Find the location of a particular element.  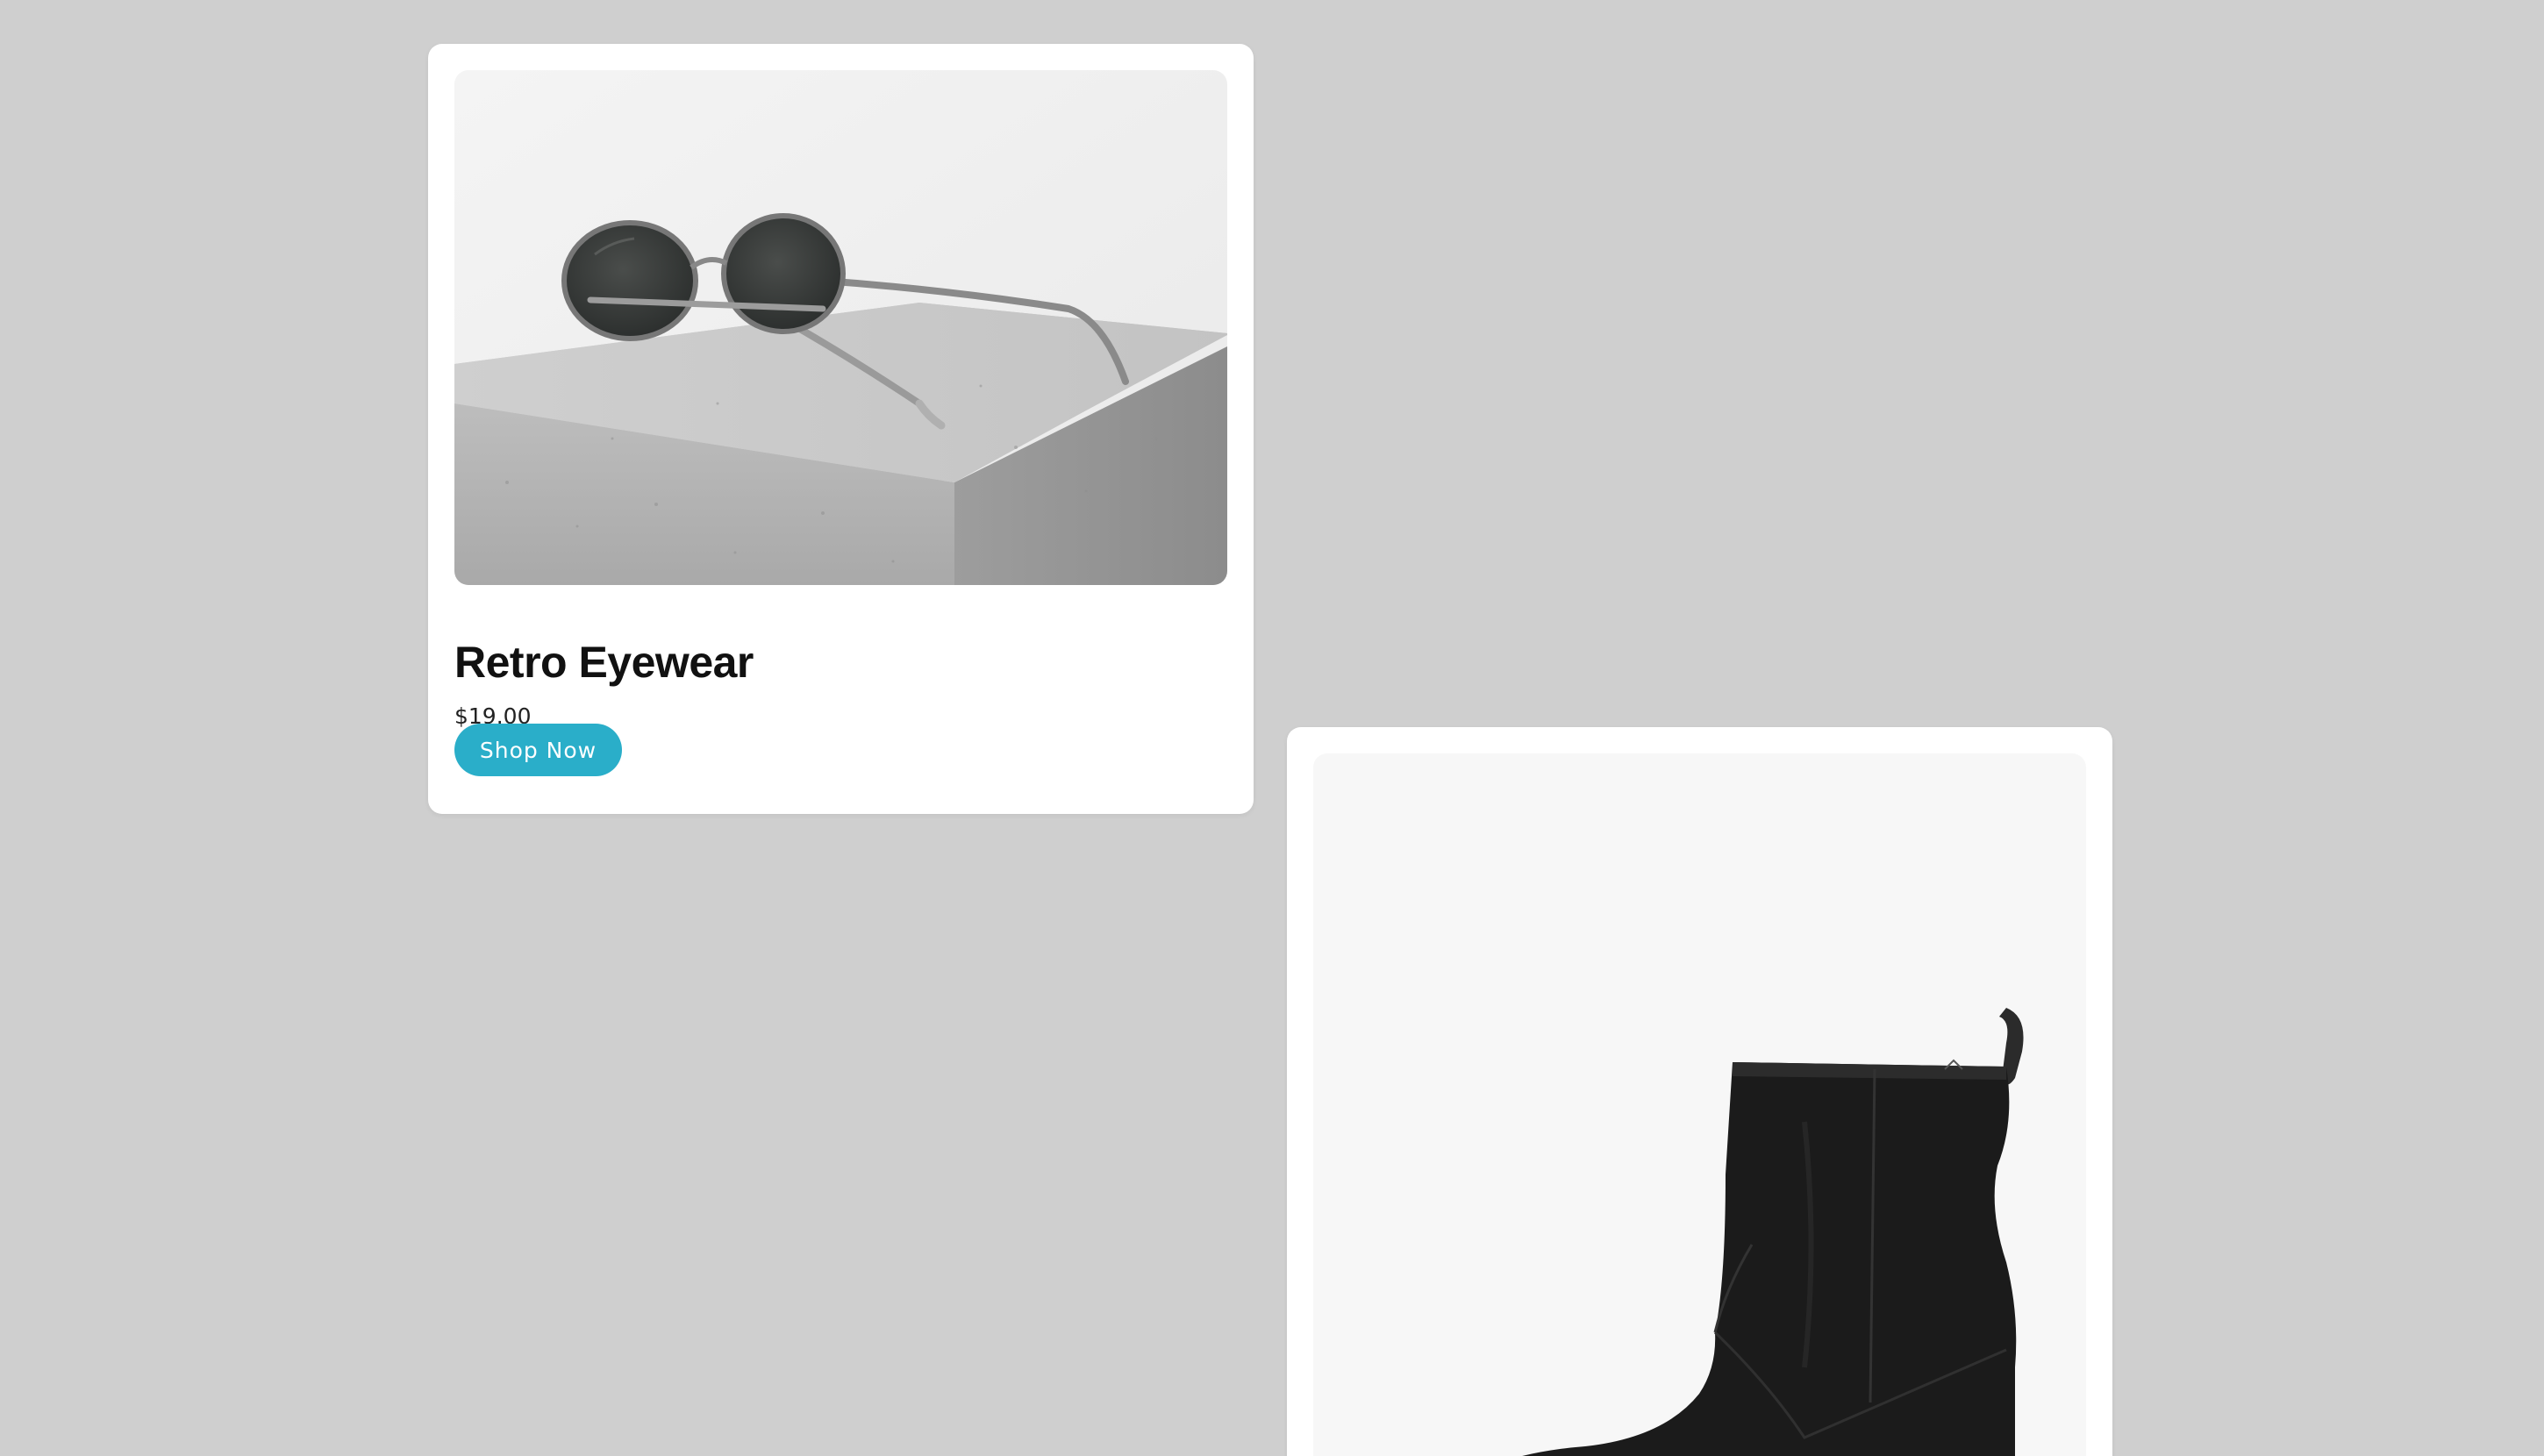

product-title: Retro Eyewear is located at coordinates (604, 662).